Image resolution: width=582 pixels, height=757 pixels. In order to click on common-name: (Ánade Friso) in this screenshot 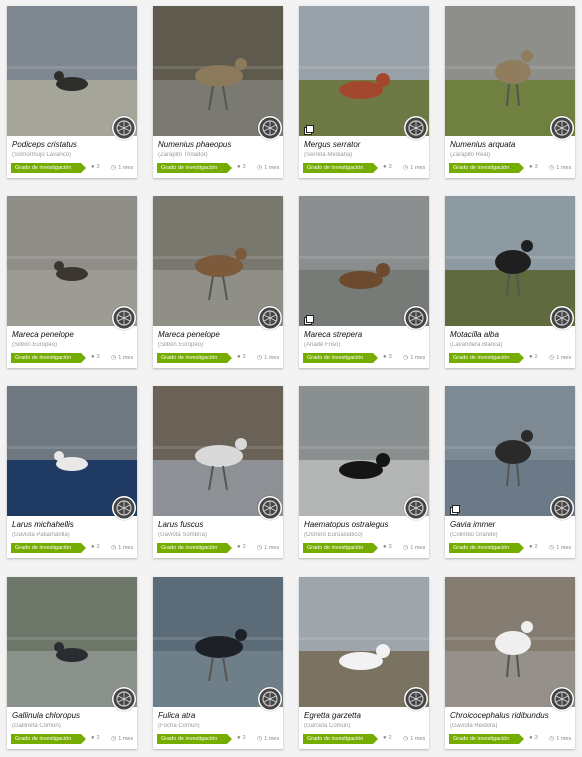, I will do `click(322, 345)`.